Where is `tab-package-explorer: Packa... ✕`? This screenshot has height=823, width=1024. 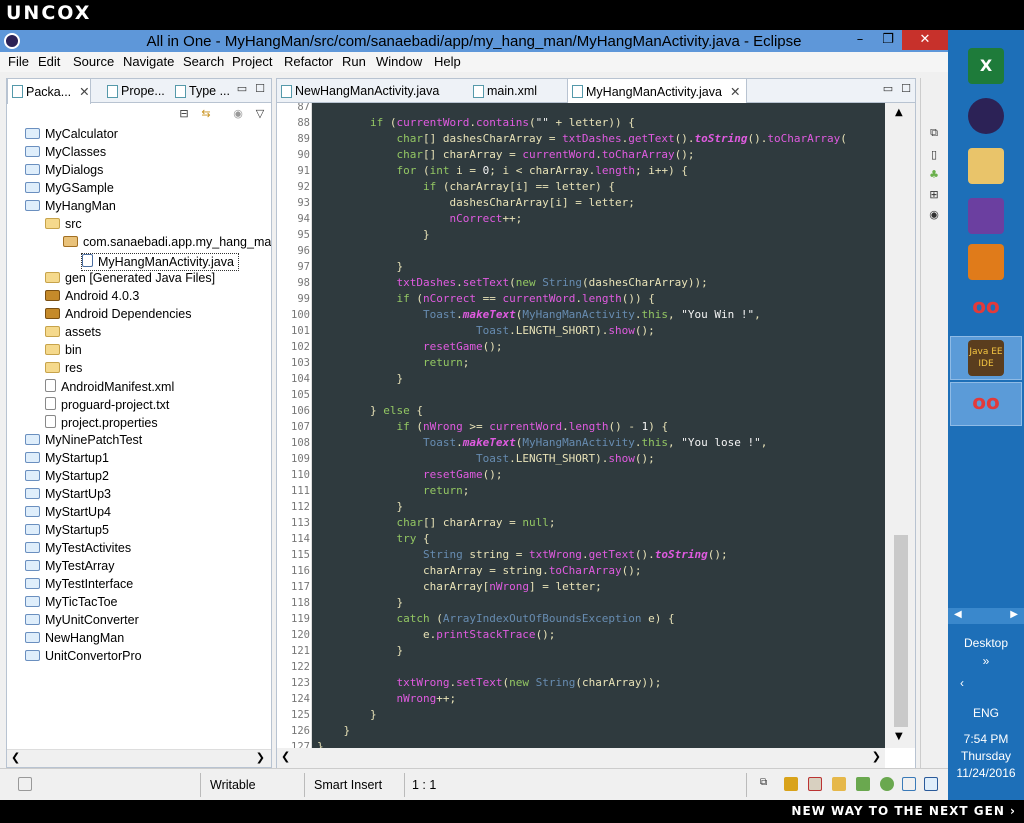 tab-package-explorer: Packa... ✕ is located at coordinates (49, 91).